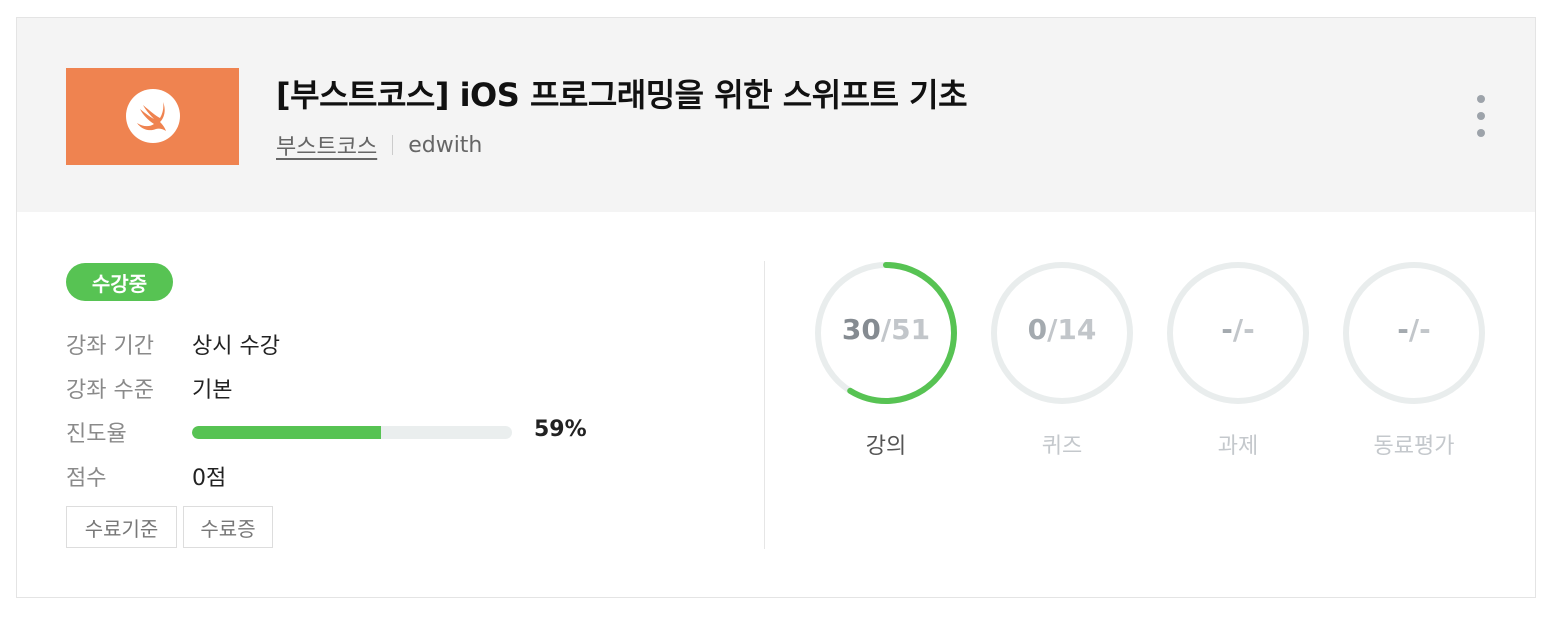  I want to click on swift-logo-icon, so click(153, 116).